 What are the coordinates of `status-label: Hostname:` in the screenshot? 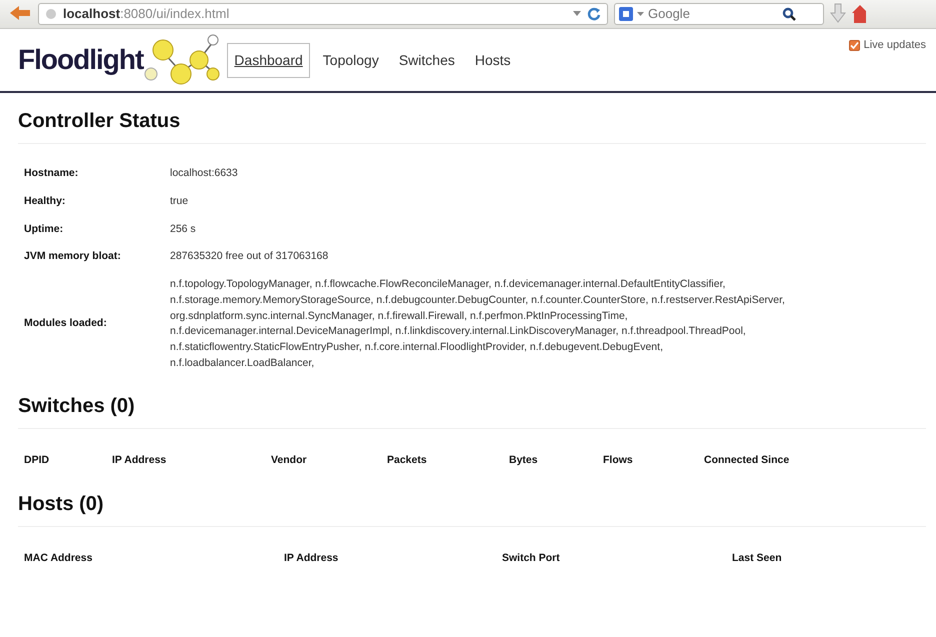 It's located at (51, 173).